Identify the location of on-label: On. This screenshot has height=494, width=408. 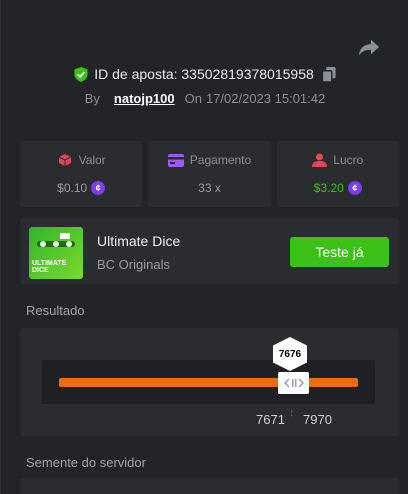
(193, 98).